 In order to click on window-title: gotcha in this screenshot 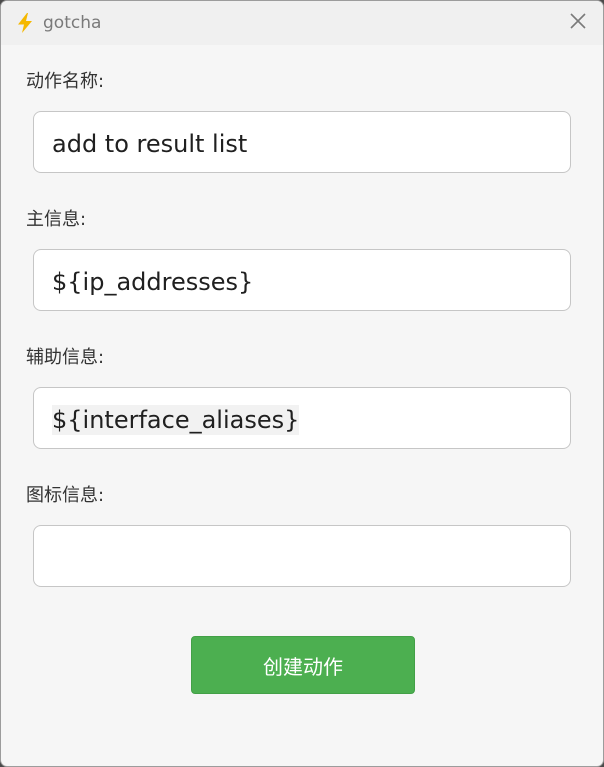, I will do `click(72, 23)`.